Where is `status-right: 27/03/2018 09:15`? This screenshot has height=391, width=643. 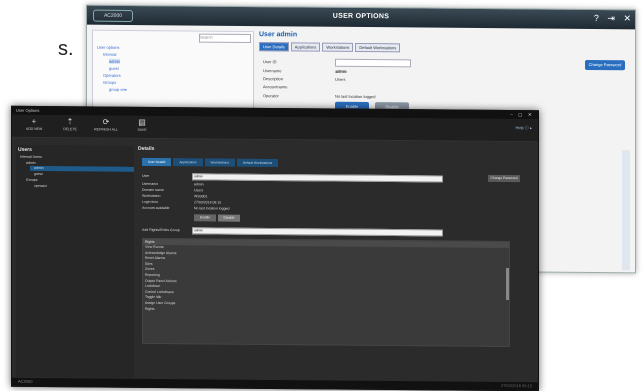 status-right: 27/03/2018 09:15 is located at coordinates (516, 385).